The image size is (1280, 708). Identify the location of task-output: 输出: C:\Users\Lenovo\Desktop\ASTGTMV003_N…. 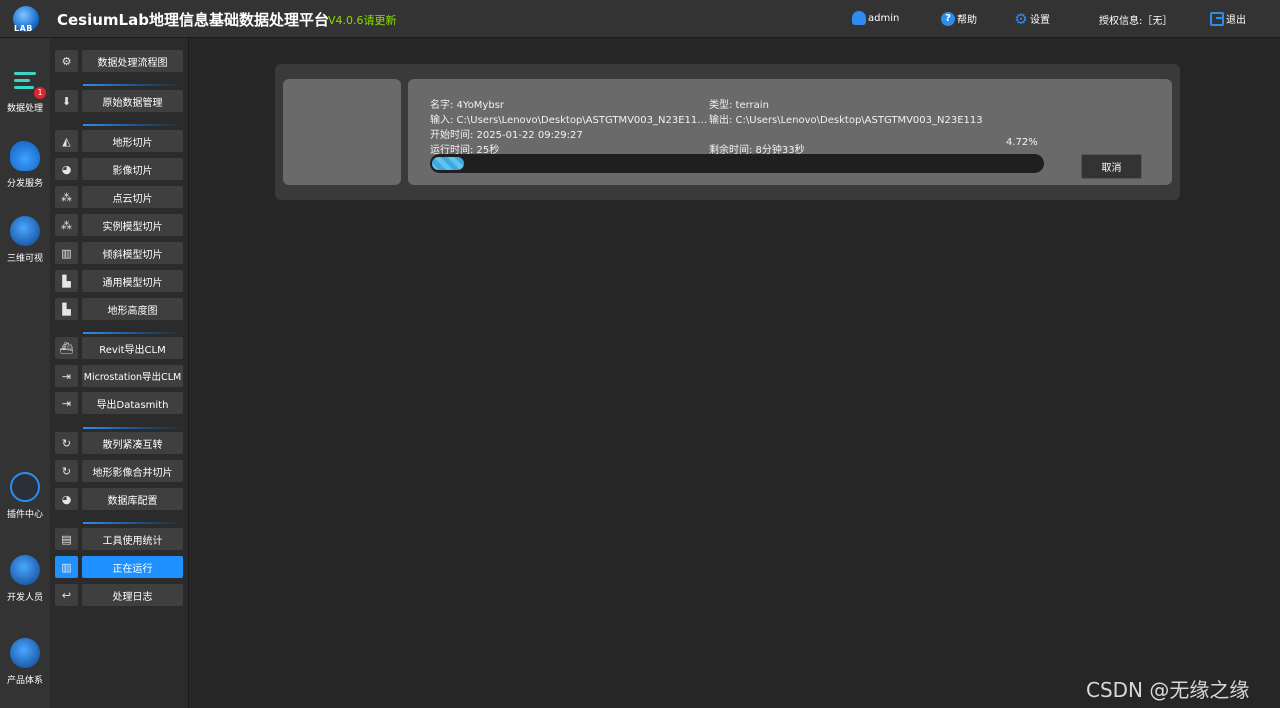
(846, 120).